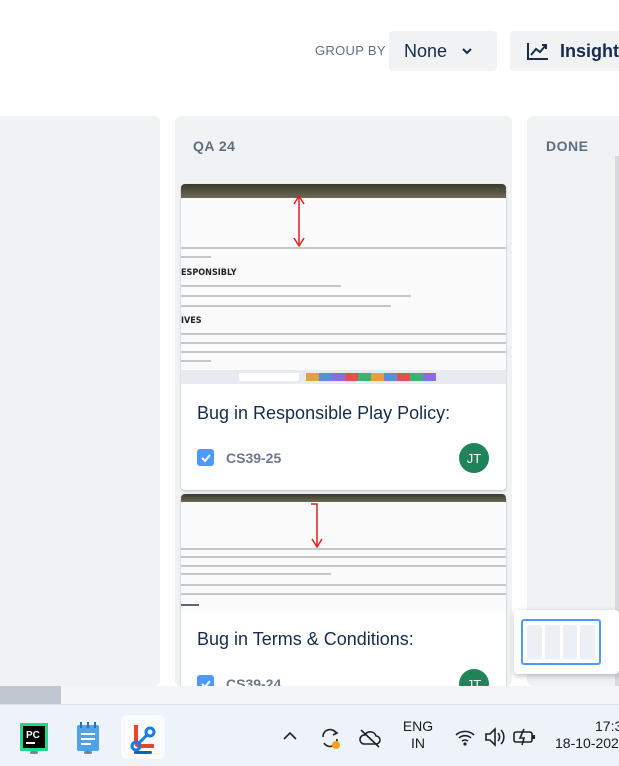  I want to click on notepad-icon, so click(88, 737).